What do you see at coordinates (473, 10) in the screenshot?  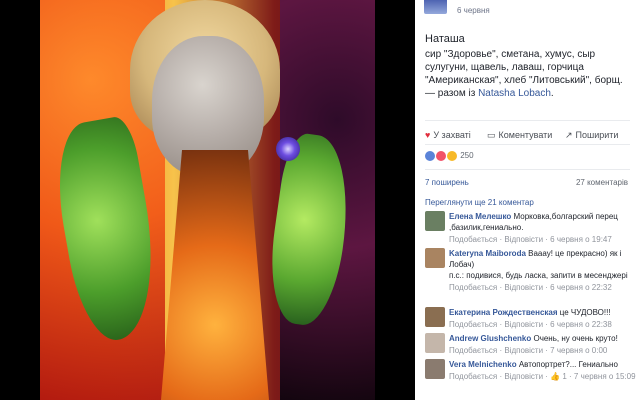 I see `post-time: 6 червня` at bounding box center [473, 10].